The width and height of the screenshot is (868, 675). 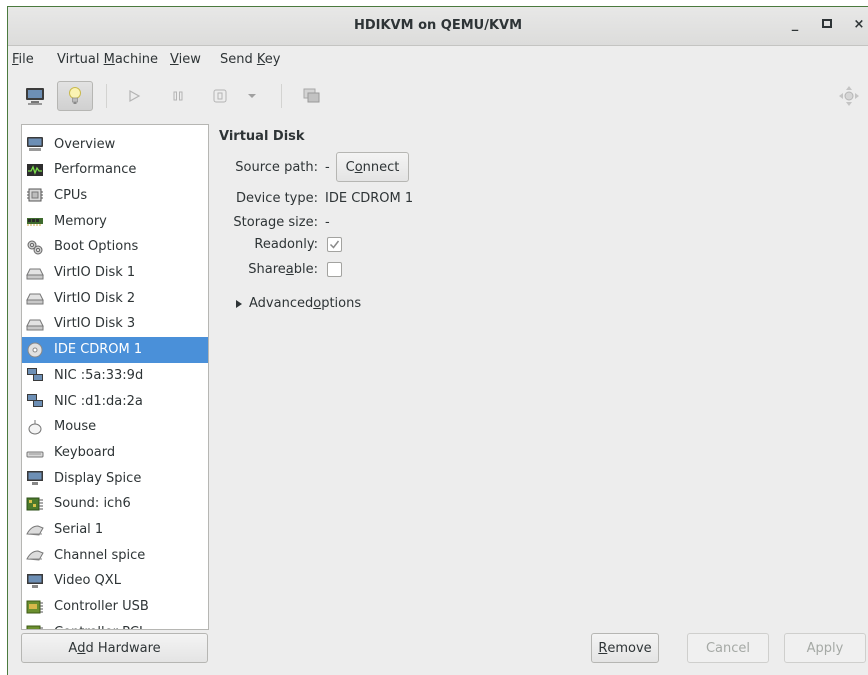 What do you see at coordinates (275, 222) in the screenshot?
I see `storage-size-label: Storage size:` at bounding box center [275, 222].